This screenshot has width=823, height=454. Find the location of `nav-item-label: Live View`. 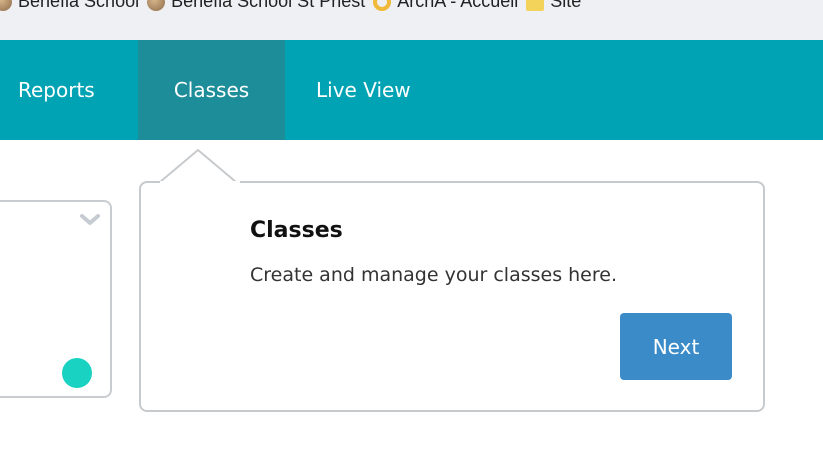

nav-item-label: Live View is located at coordinates (363, 90).